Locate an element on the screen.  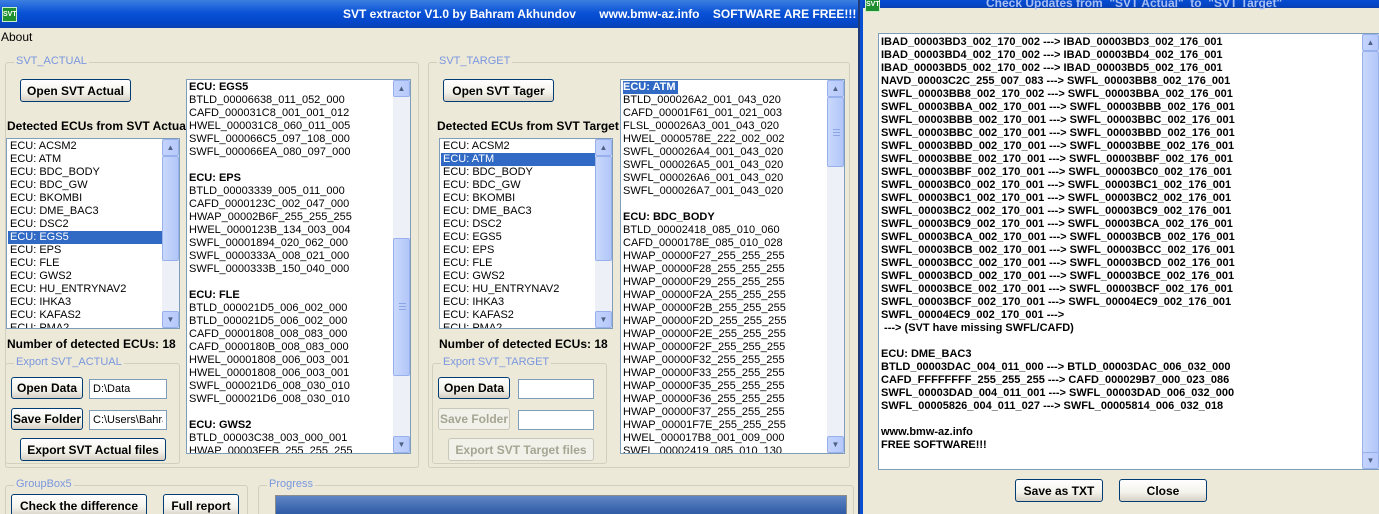
report-scrollbar: ▲ ▼ is located at coordinates (1370, 251).